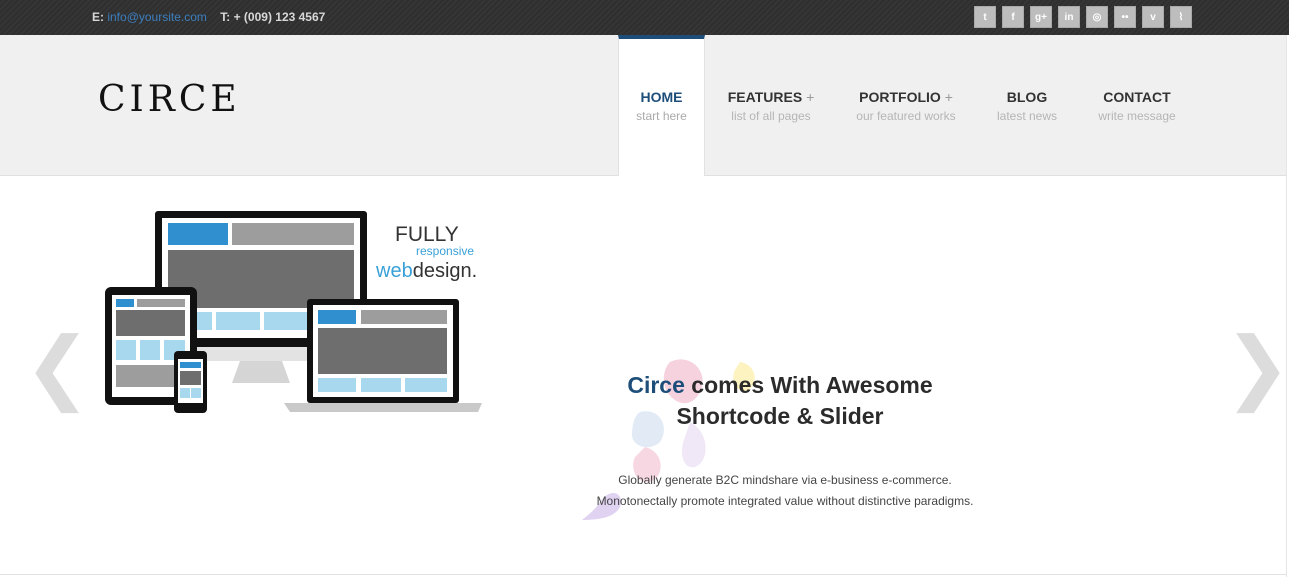 Image resolution: width=1289 pixels, height=577 pixels. Describe the element at coordinates (1286, 306) in the screenshot. I see `page-edge-divider` at that location.